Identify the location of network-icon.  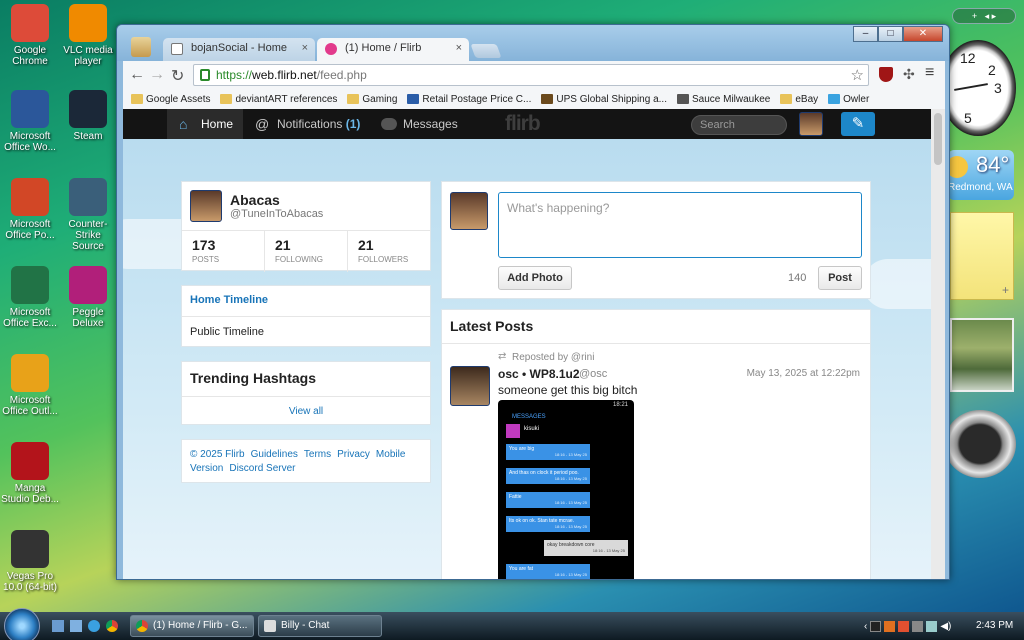
(932, 626).